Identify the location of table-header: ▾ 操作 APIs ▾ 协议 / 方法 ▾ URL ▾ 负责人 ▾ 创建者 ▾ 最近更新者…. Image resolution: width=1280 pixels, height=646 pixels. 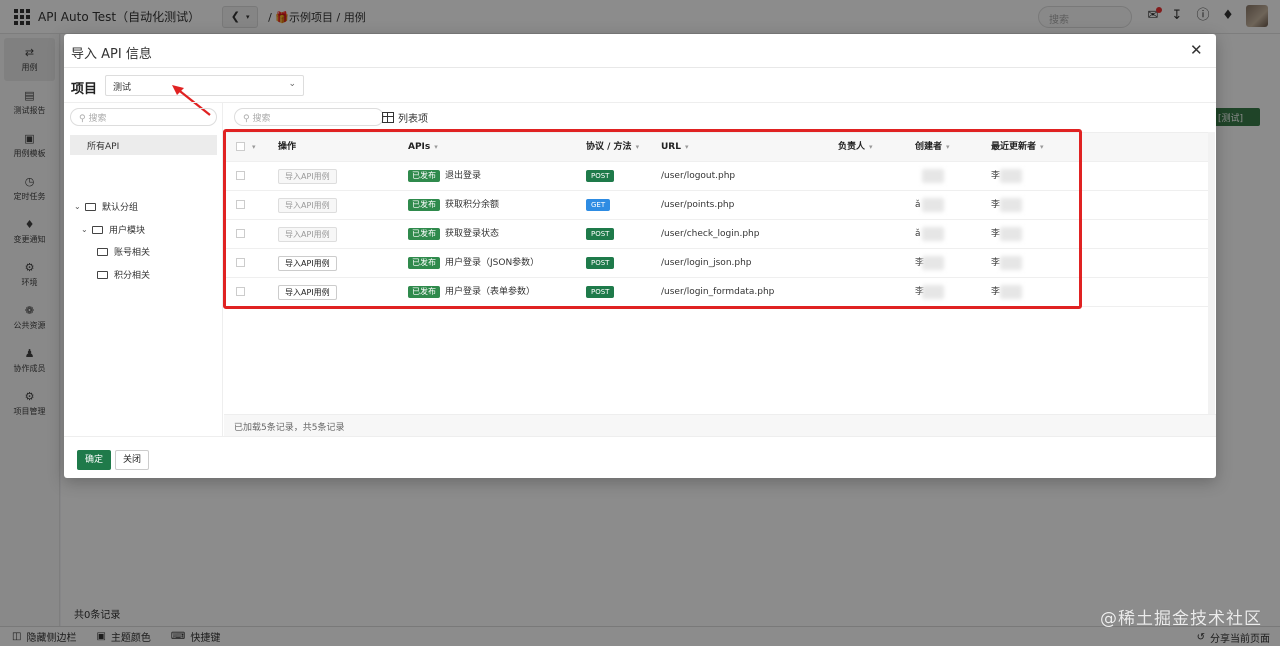
(716, 147).